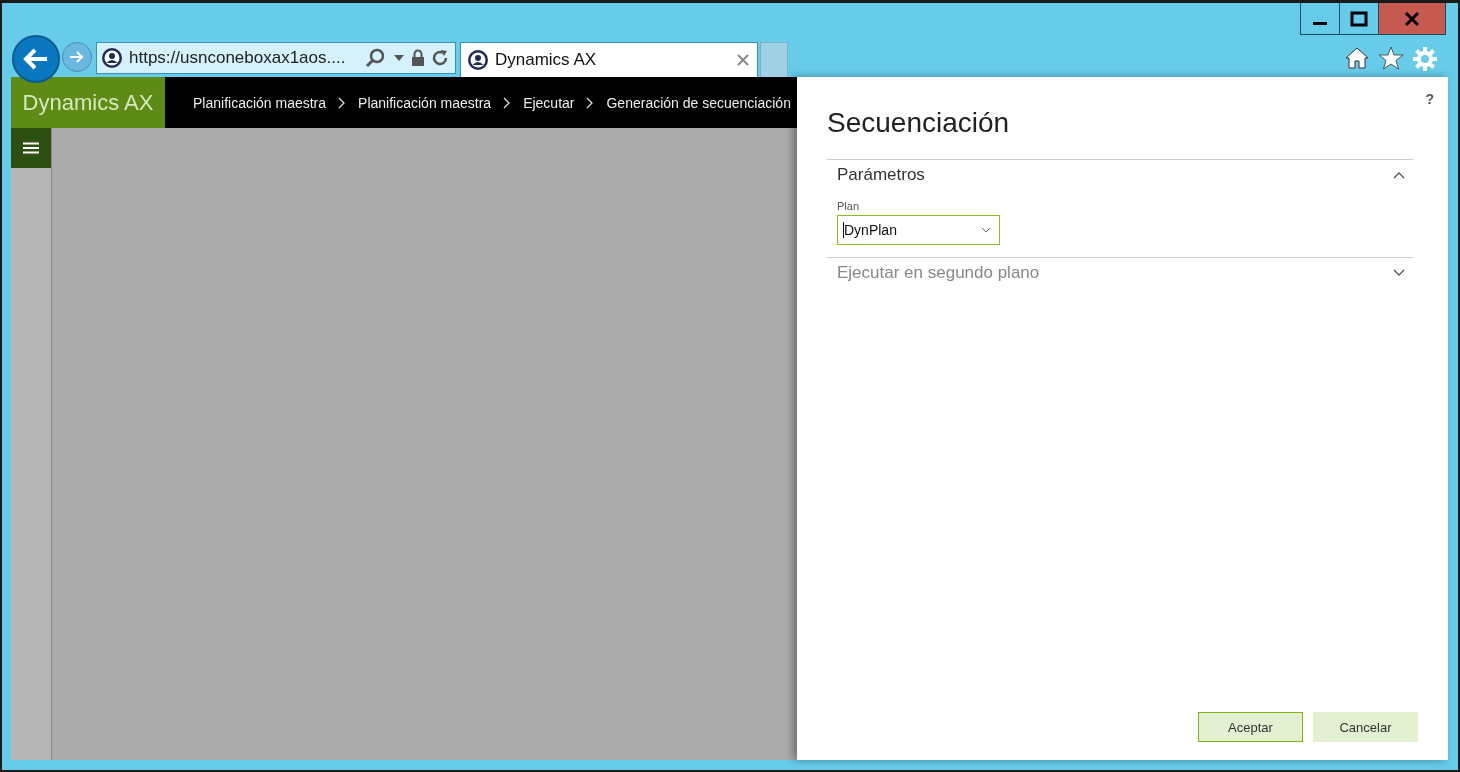 Image resolution: width=1460 pixels, height=772 pixels. Describe the element at coordinates (1120, 175) in the screenshot. I see `section-header: Parámetros` at that location.